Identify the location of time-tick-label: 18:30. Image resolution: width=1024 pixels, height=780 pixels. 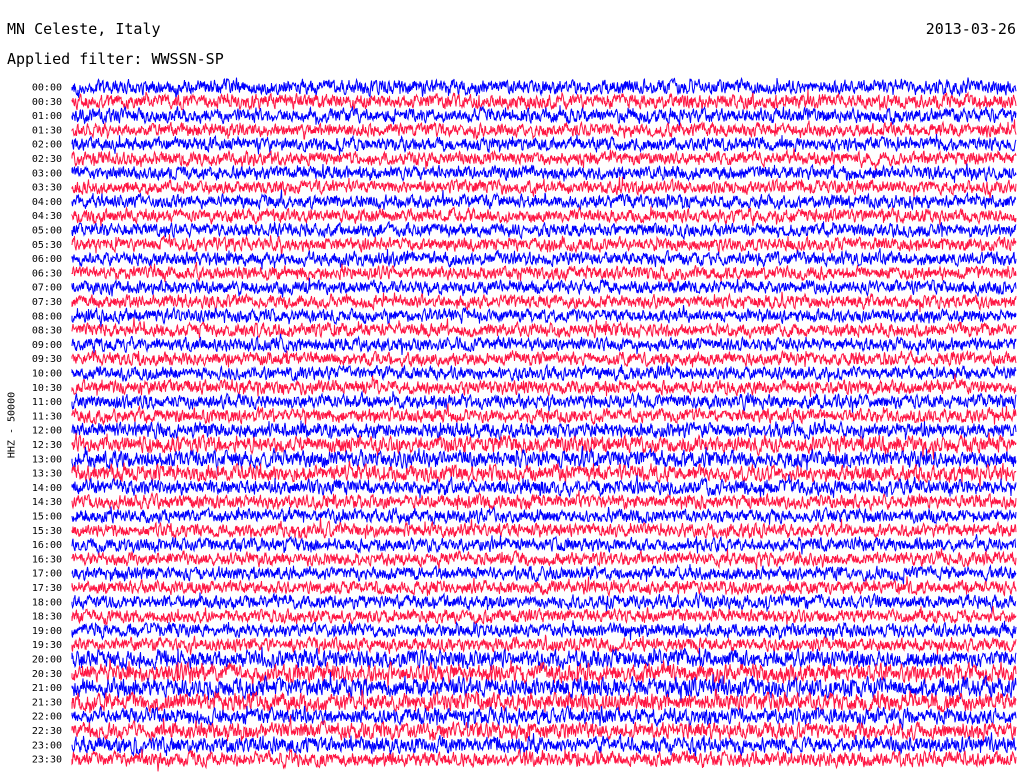
(47, 617).